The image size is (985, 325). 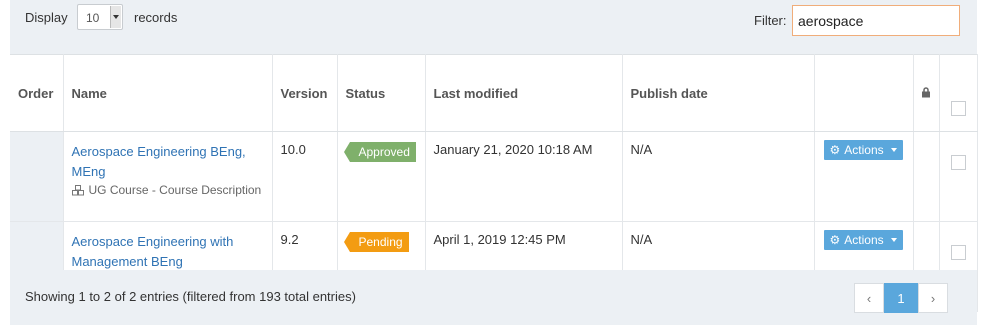 I want to click on version-cell: 10.0, so click(x=305, y=176).